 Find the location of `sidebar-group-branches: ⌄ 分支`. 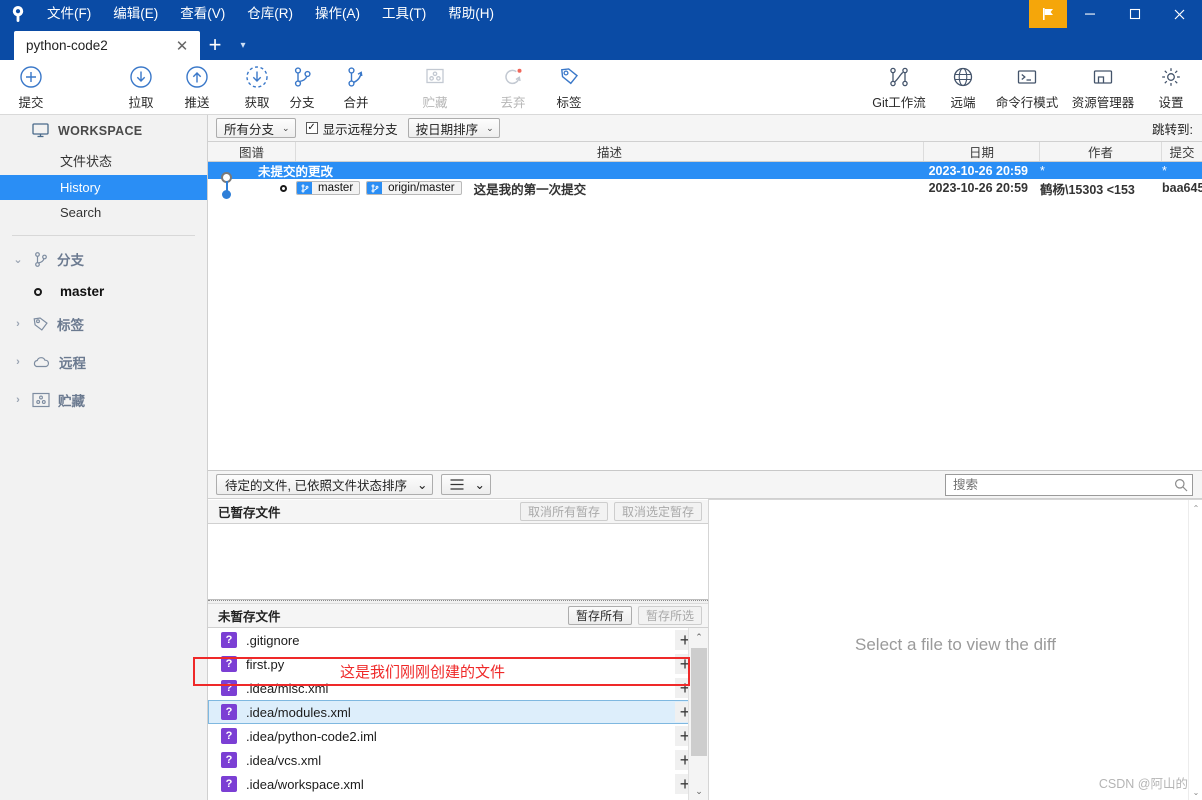

sidebar-group-branches: ⌄ 分支 is located at coordinates (103, 259).